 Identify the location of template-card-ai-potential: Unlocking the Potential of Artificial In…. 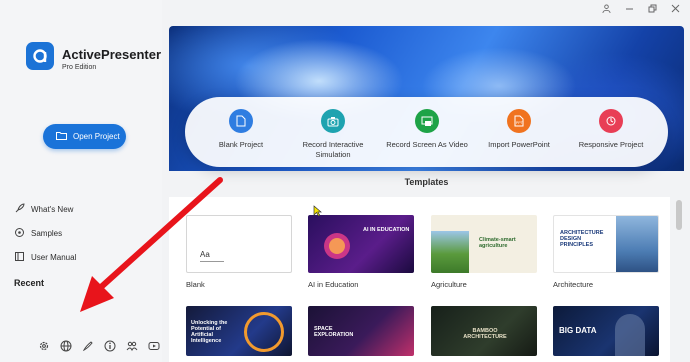
(239, 331).